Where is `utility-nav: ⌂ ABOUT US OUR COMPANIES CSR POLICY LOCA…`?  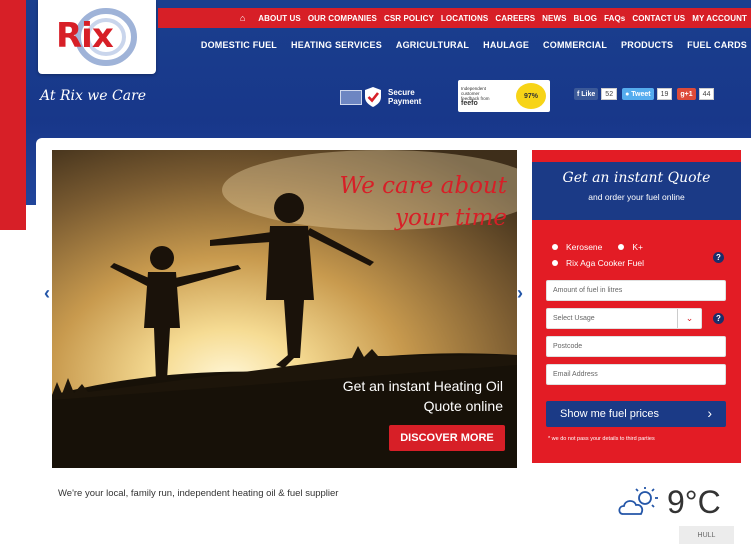
utility-nav: ⌂ ABOUT US OUR COMPANIES CSR POLICY LOCA… is located at coordinates (454, 18).